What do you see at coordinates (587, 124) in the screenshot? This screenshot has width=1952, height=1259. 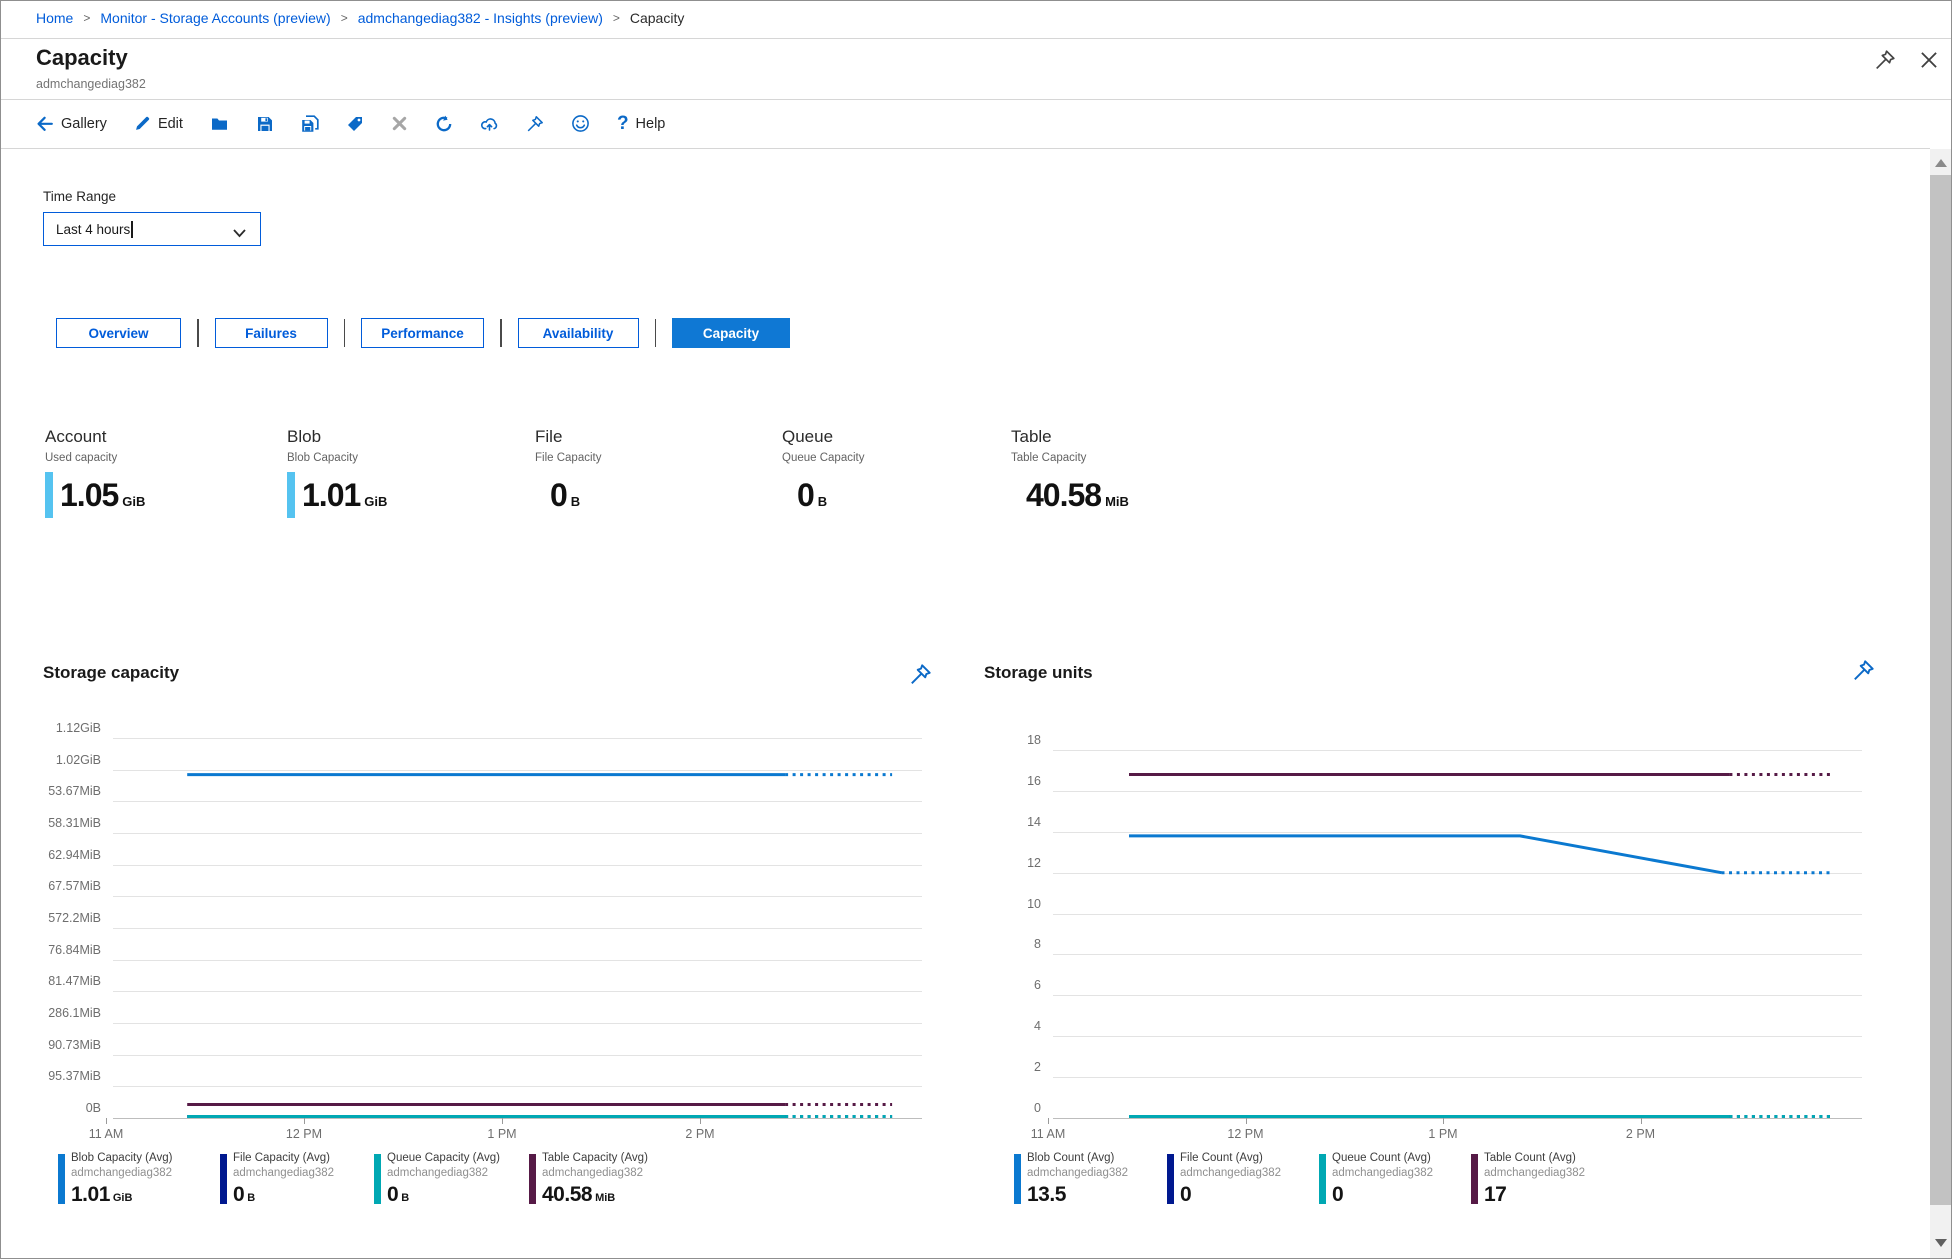 I see `feedback-button` at bounding box center [587, 124].